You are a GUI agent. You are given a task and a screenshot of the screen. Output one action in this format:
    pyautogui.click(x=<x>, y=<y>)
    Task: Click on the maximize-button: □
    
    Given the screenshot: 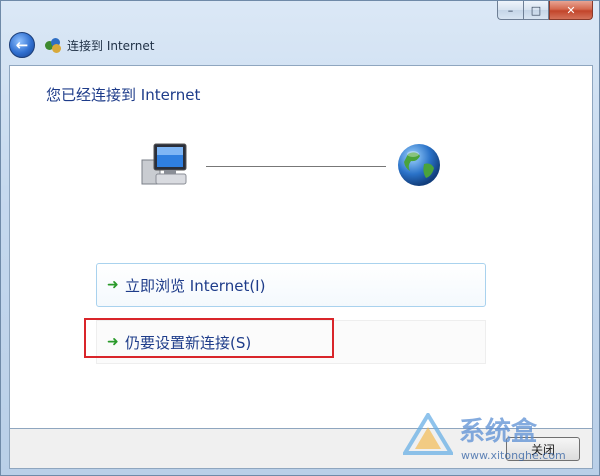 What is the action you would take?
    pyautogui.click(x=536, y=10)
    